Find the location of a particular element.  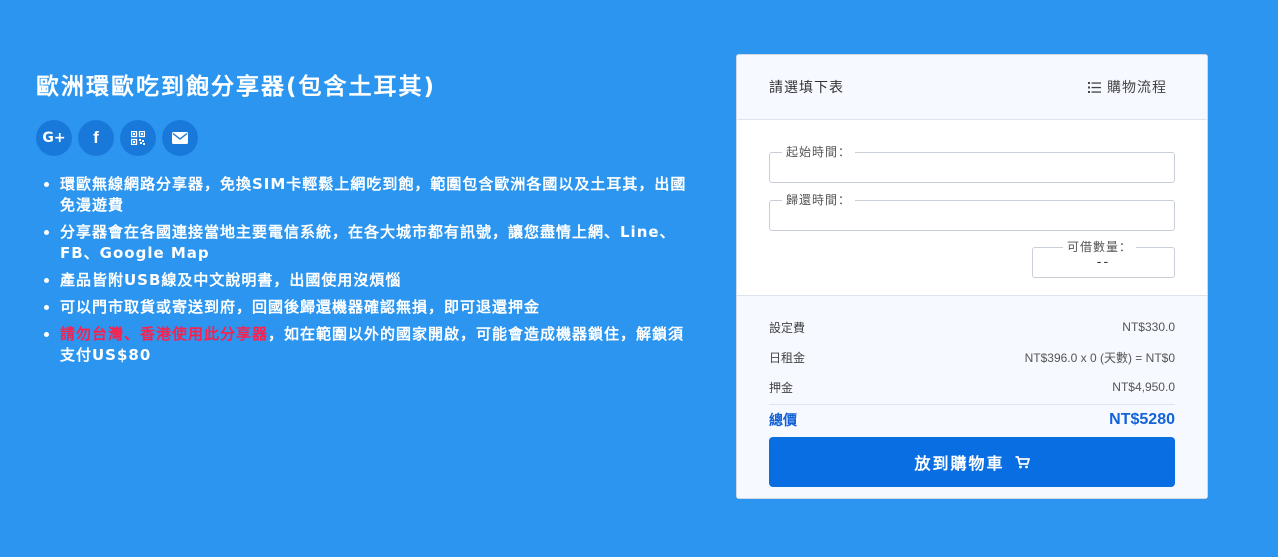

shopping-flow-link: 購物流程 is located at coordinates (1127, 87).